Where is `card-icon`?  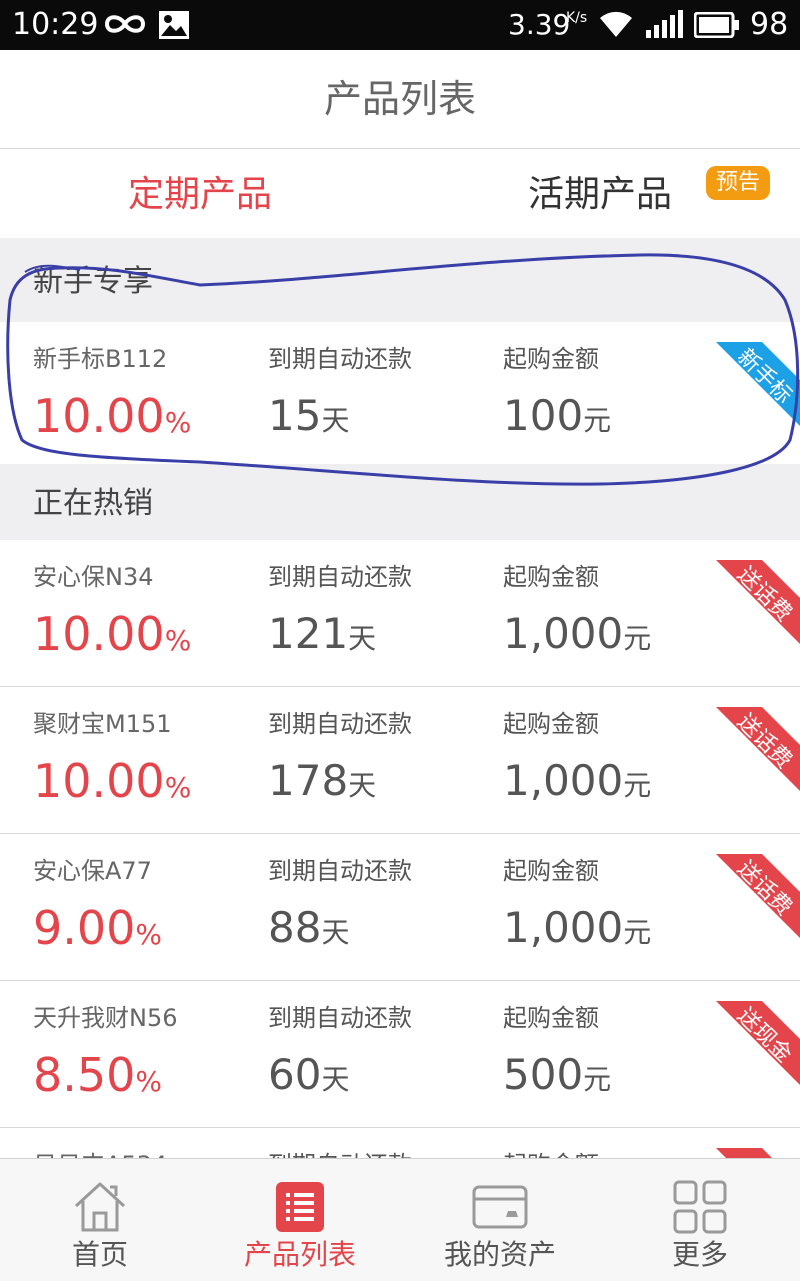
card-icon is located at coordinates (500, 1207).